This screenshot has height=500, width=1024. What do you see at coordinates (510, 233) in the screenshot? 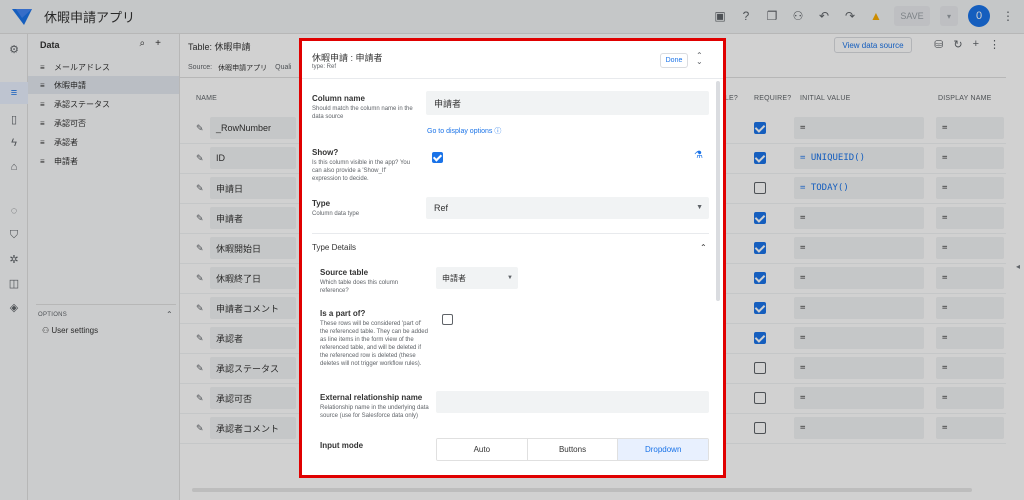
I see `section-divider` at bounding box center [510, 233].